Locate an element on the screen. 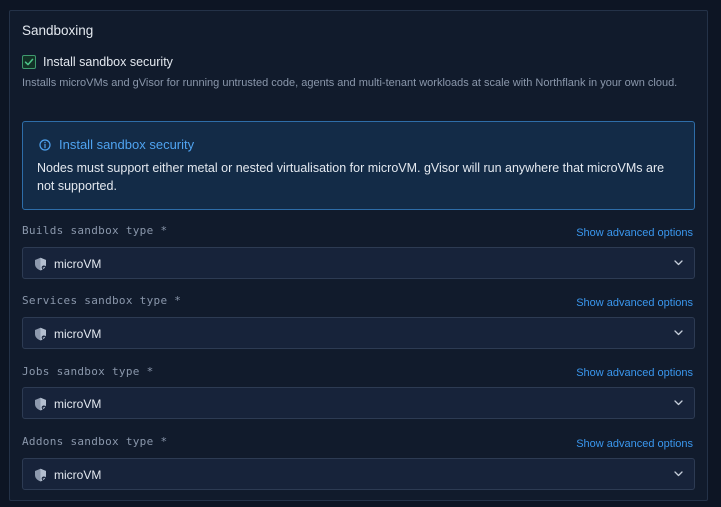 The width and height of the screenshot is (721, 507). info-icon is located at coordinates (45, 145).